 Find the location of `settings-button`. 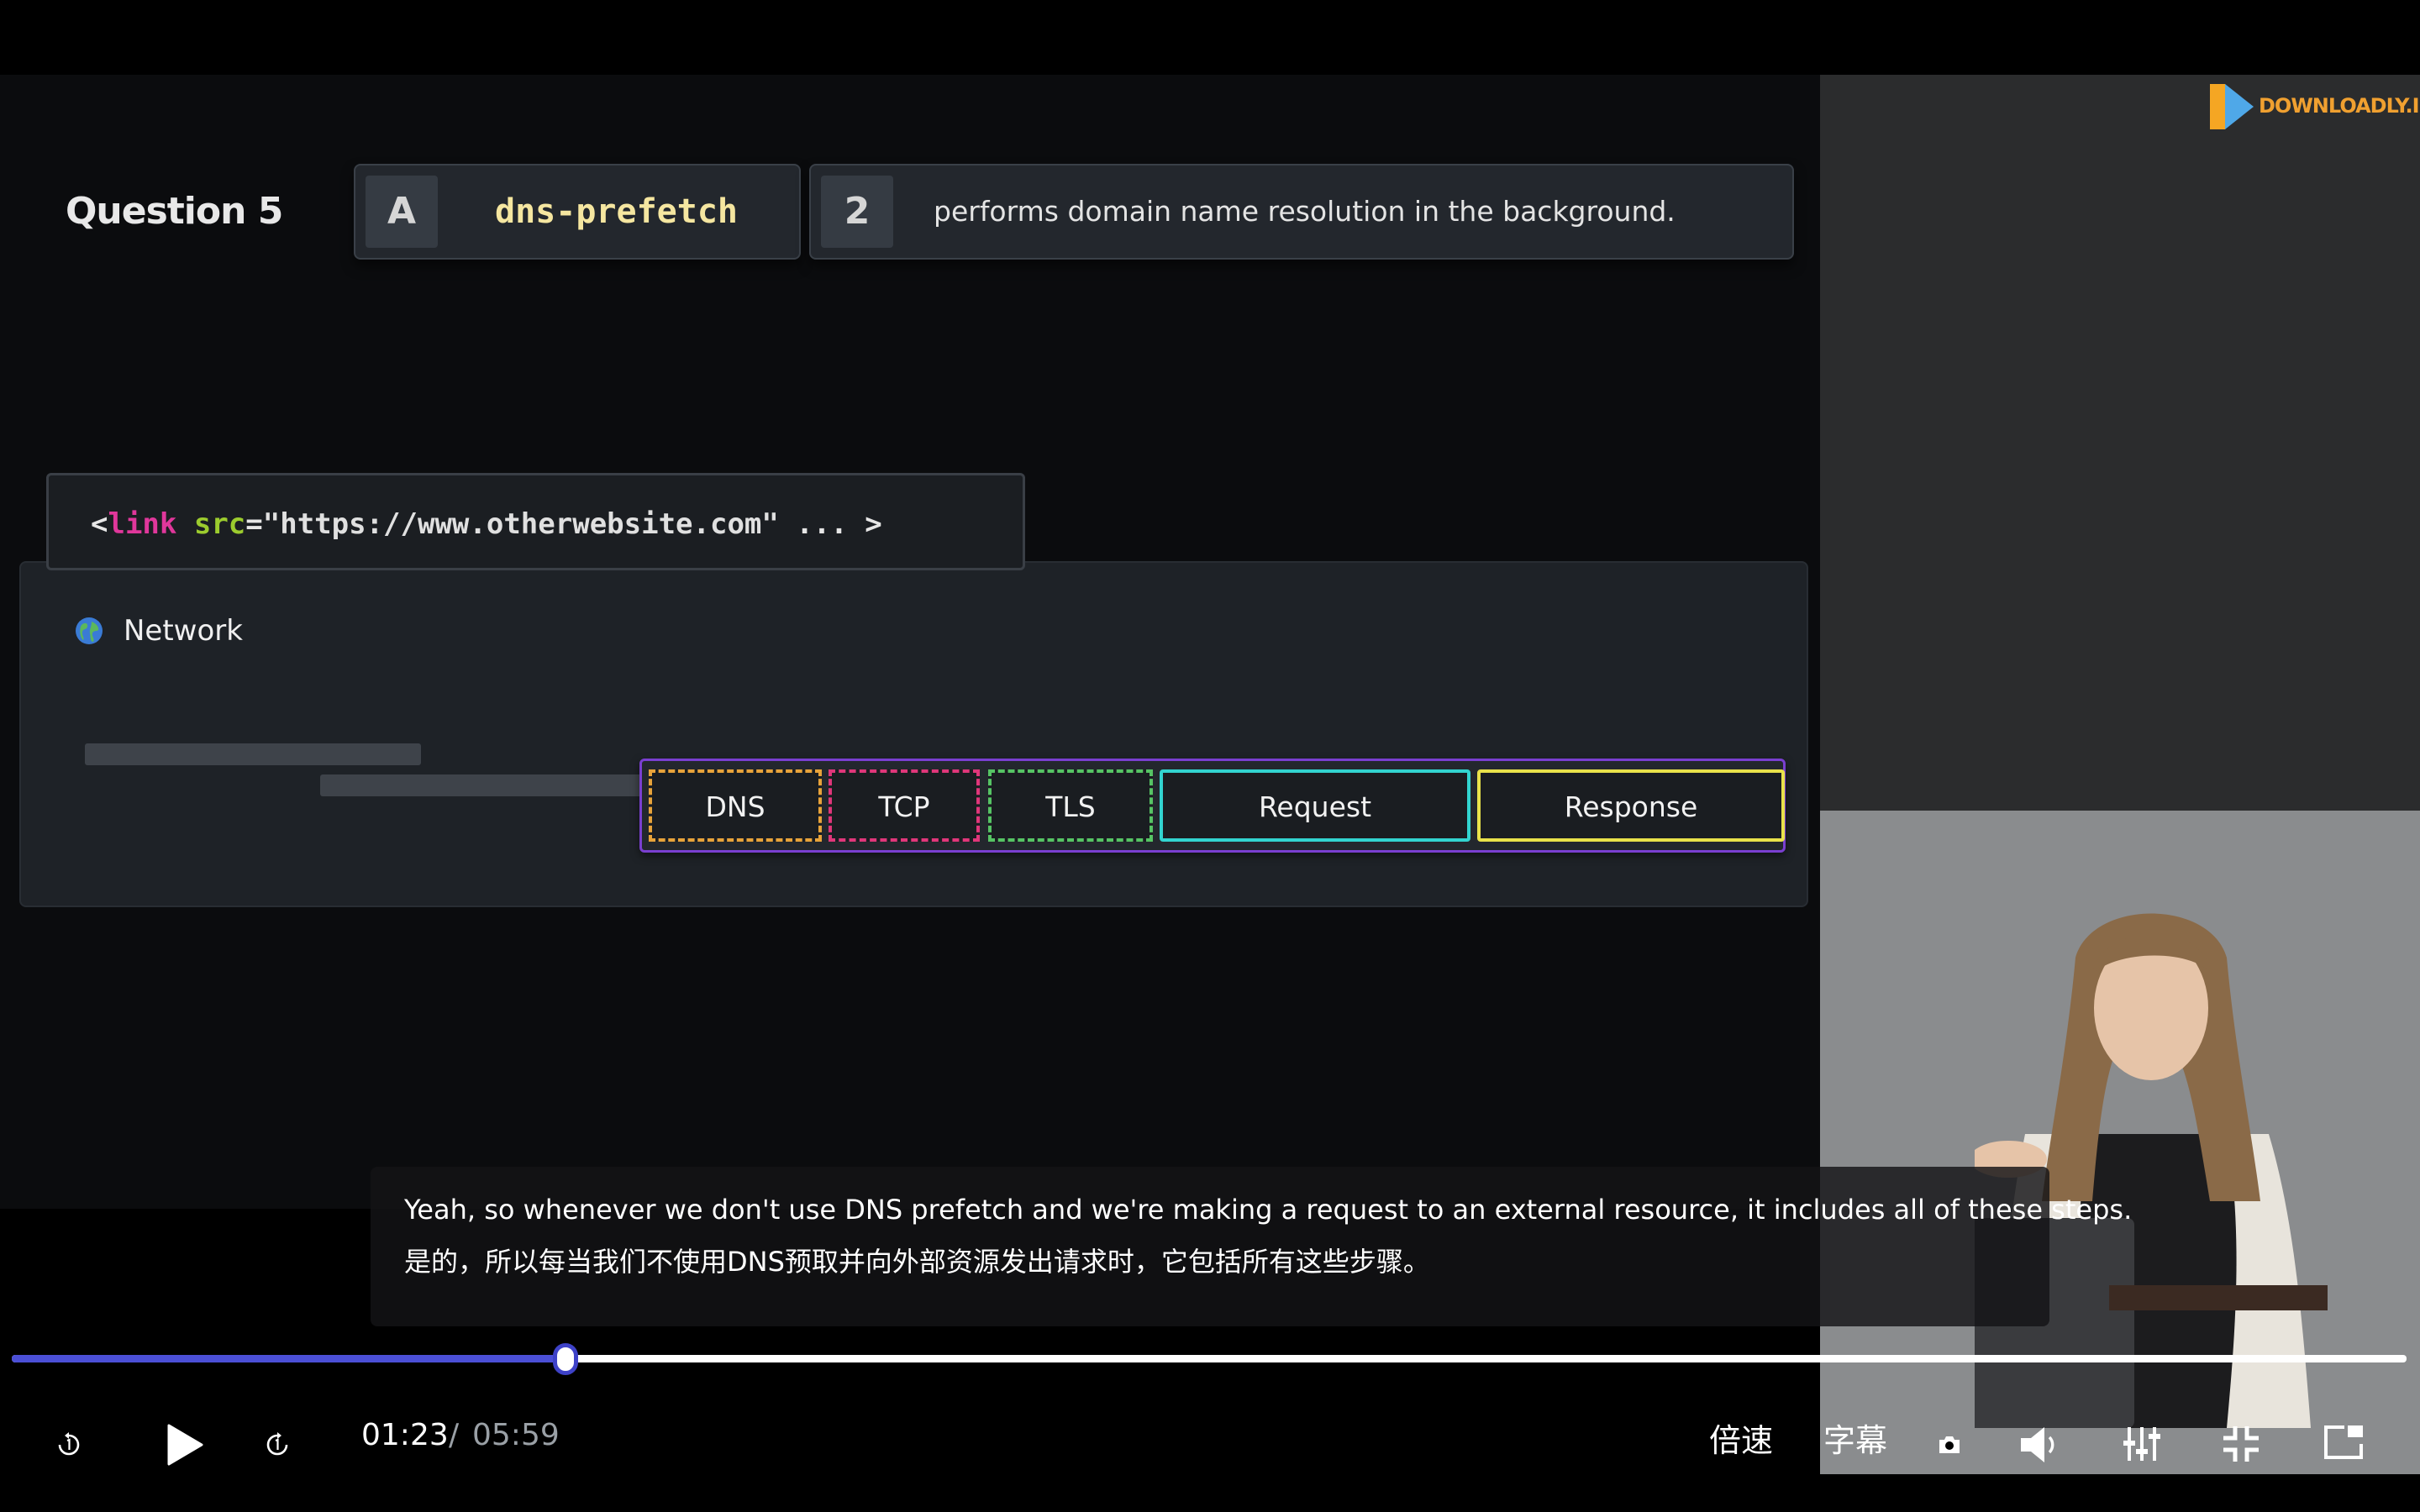

settings-button is located at coordinates (2142, 1444).